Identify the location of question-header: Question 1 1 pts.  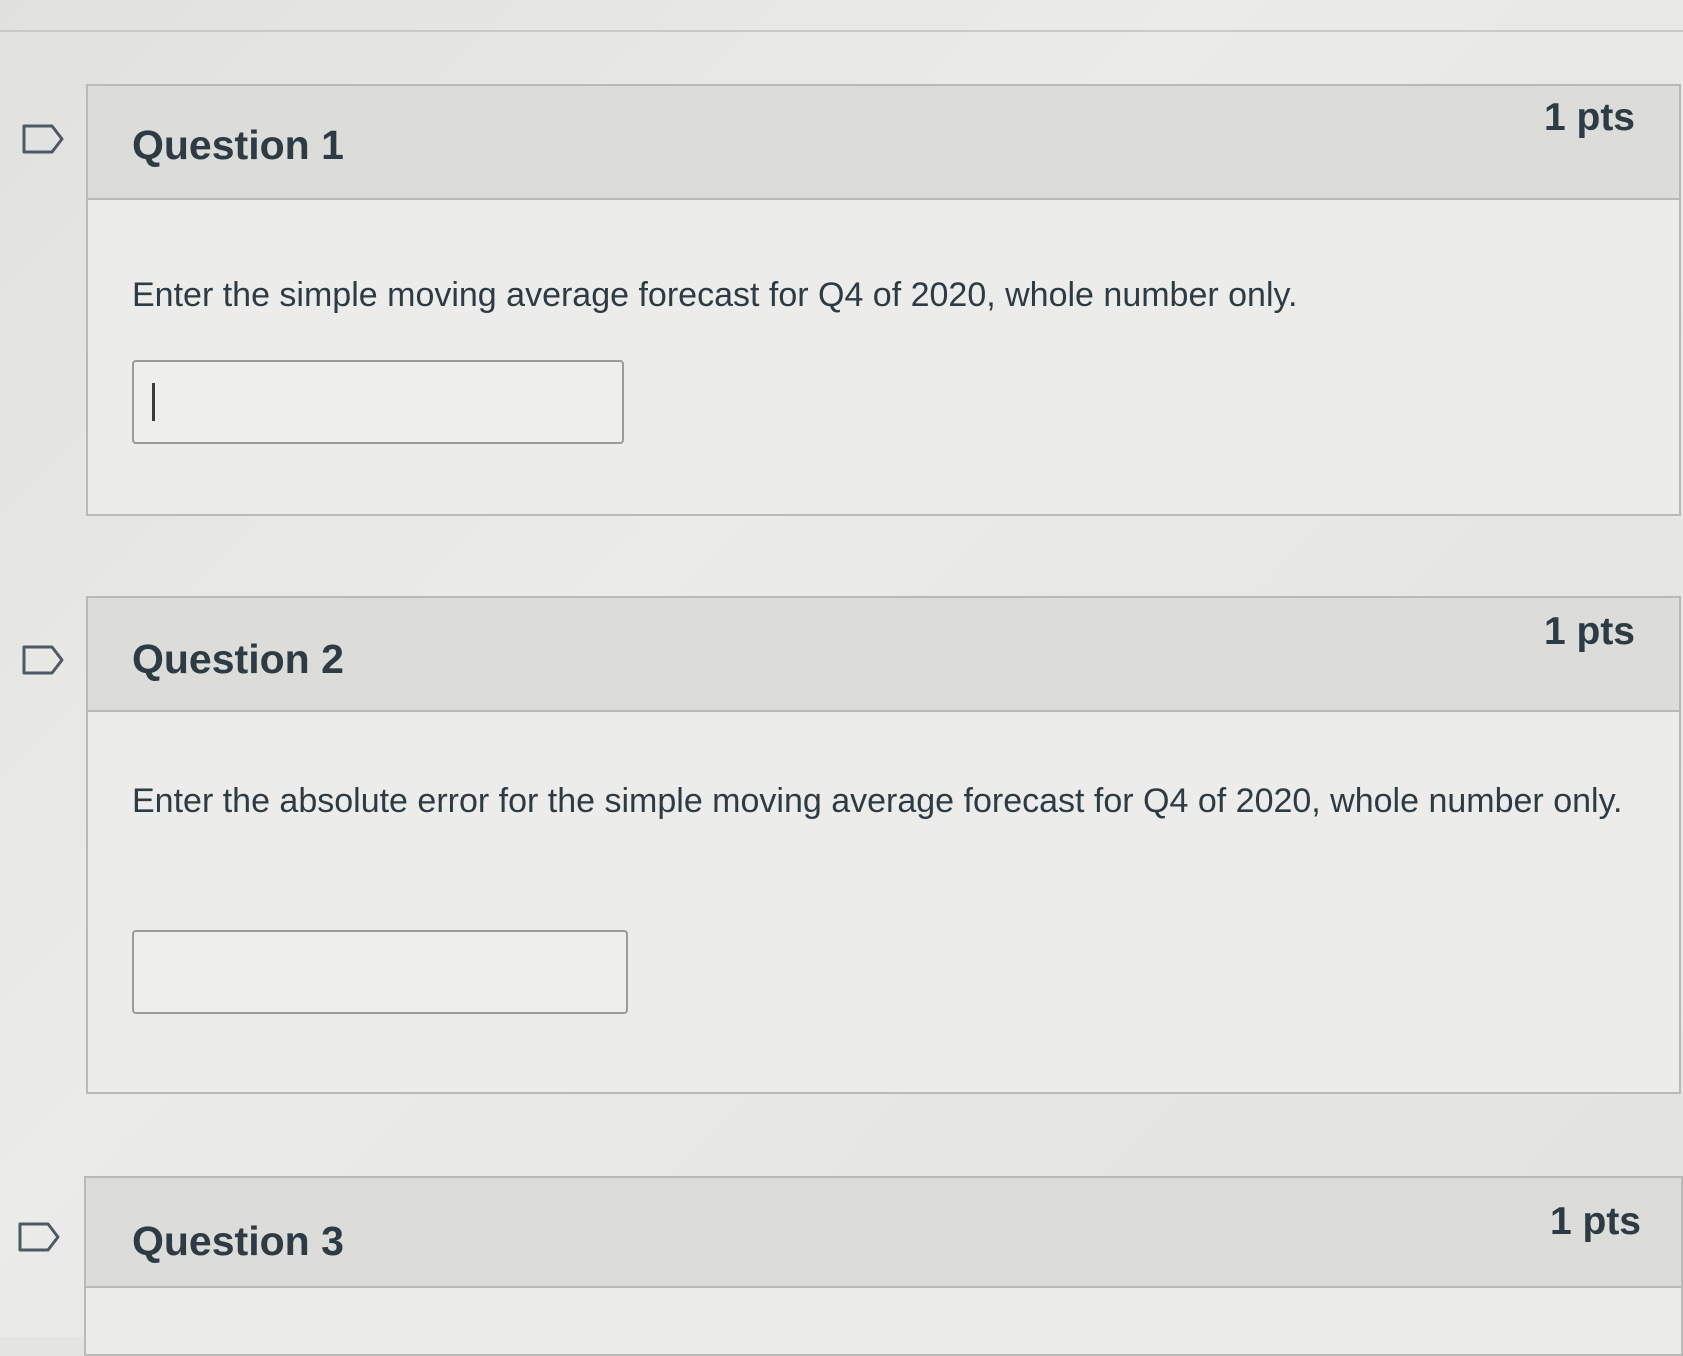
(883, 143).